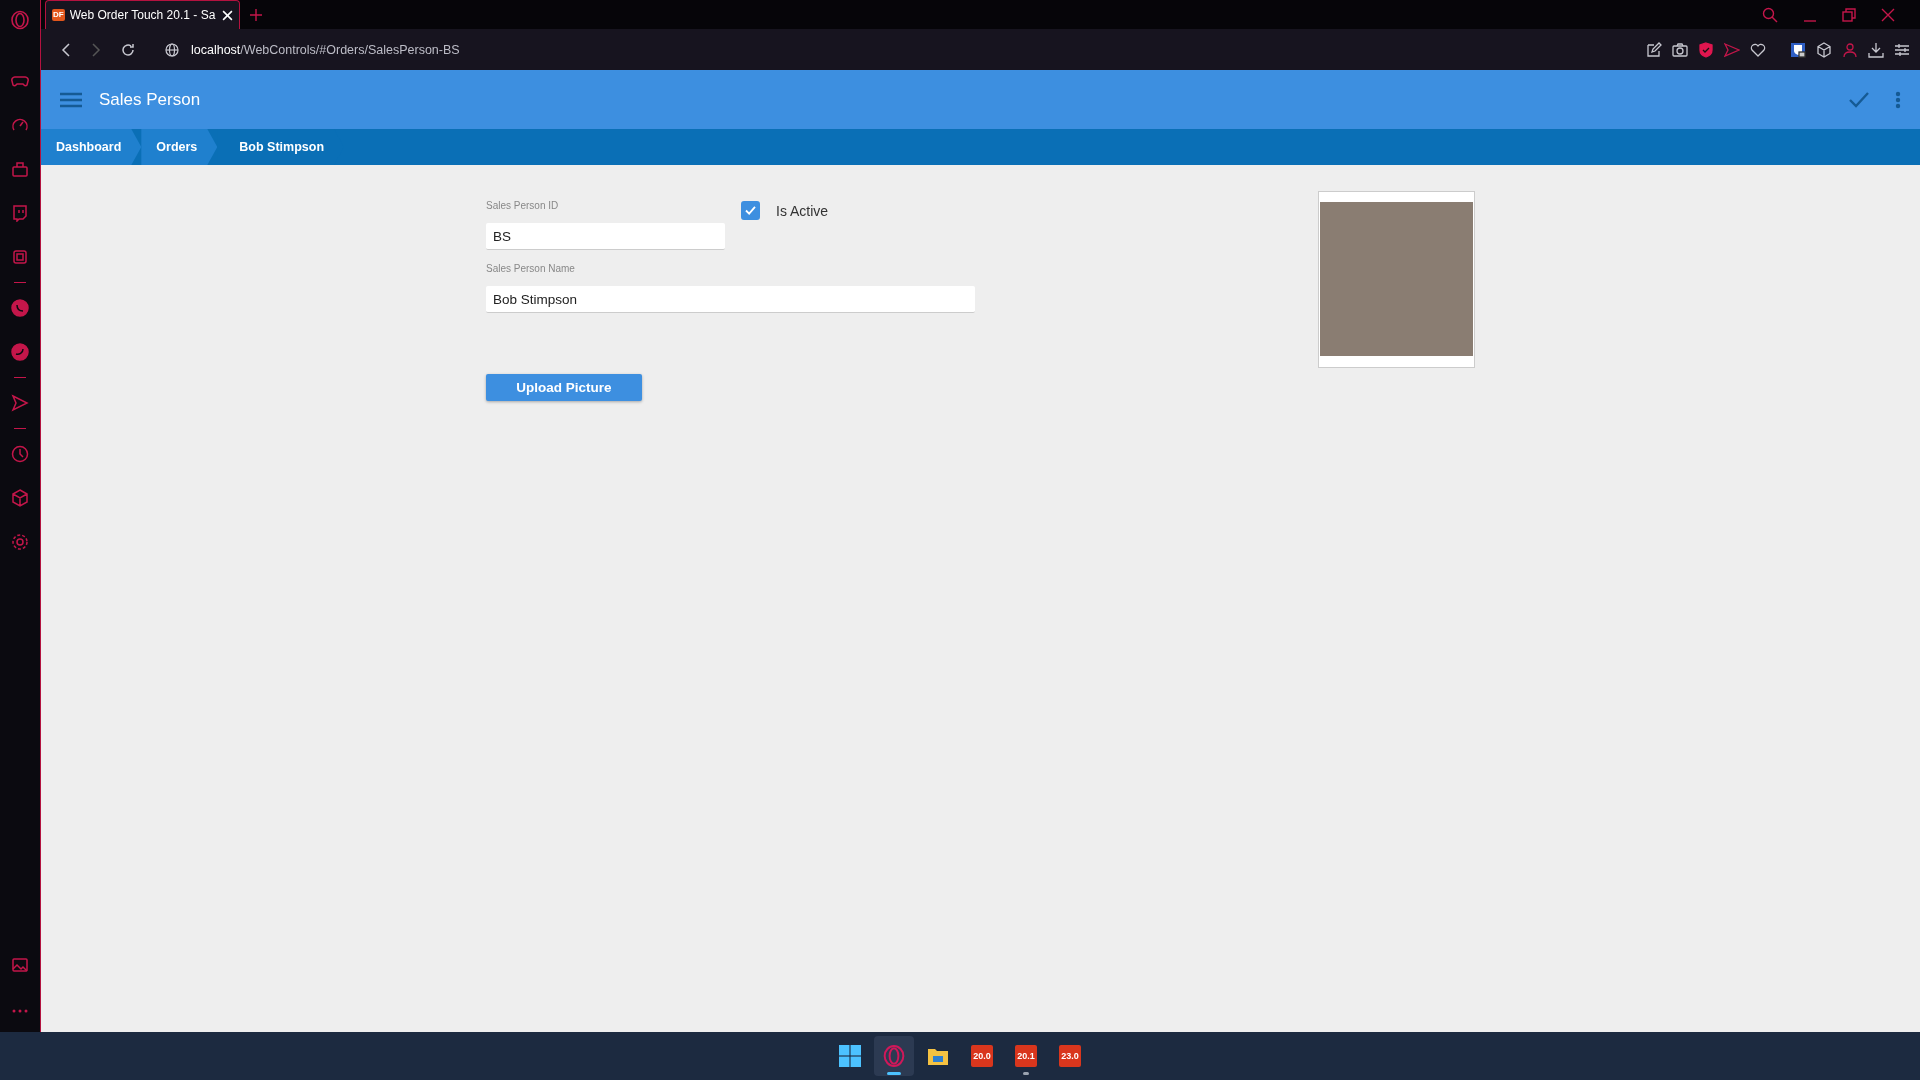 This screenshot has height=1080, width=1920. What do you see at coordinates (1770, 14) in the screenshot?
I see `search-icon` at bounding box center [1770, 14].